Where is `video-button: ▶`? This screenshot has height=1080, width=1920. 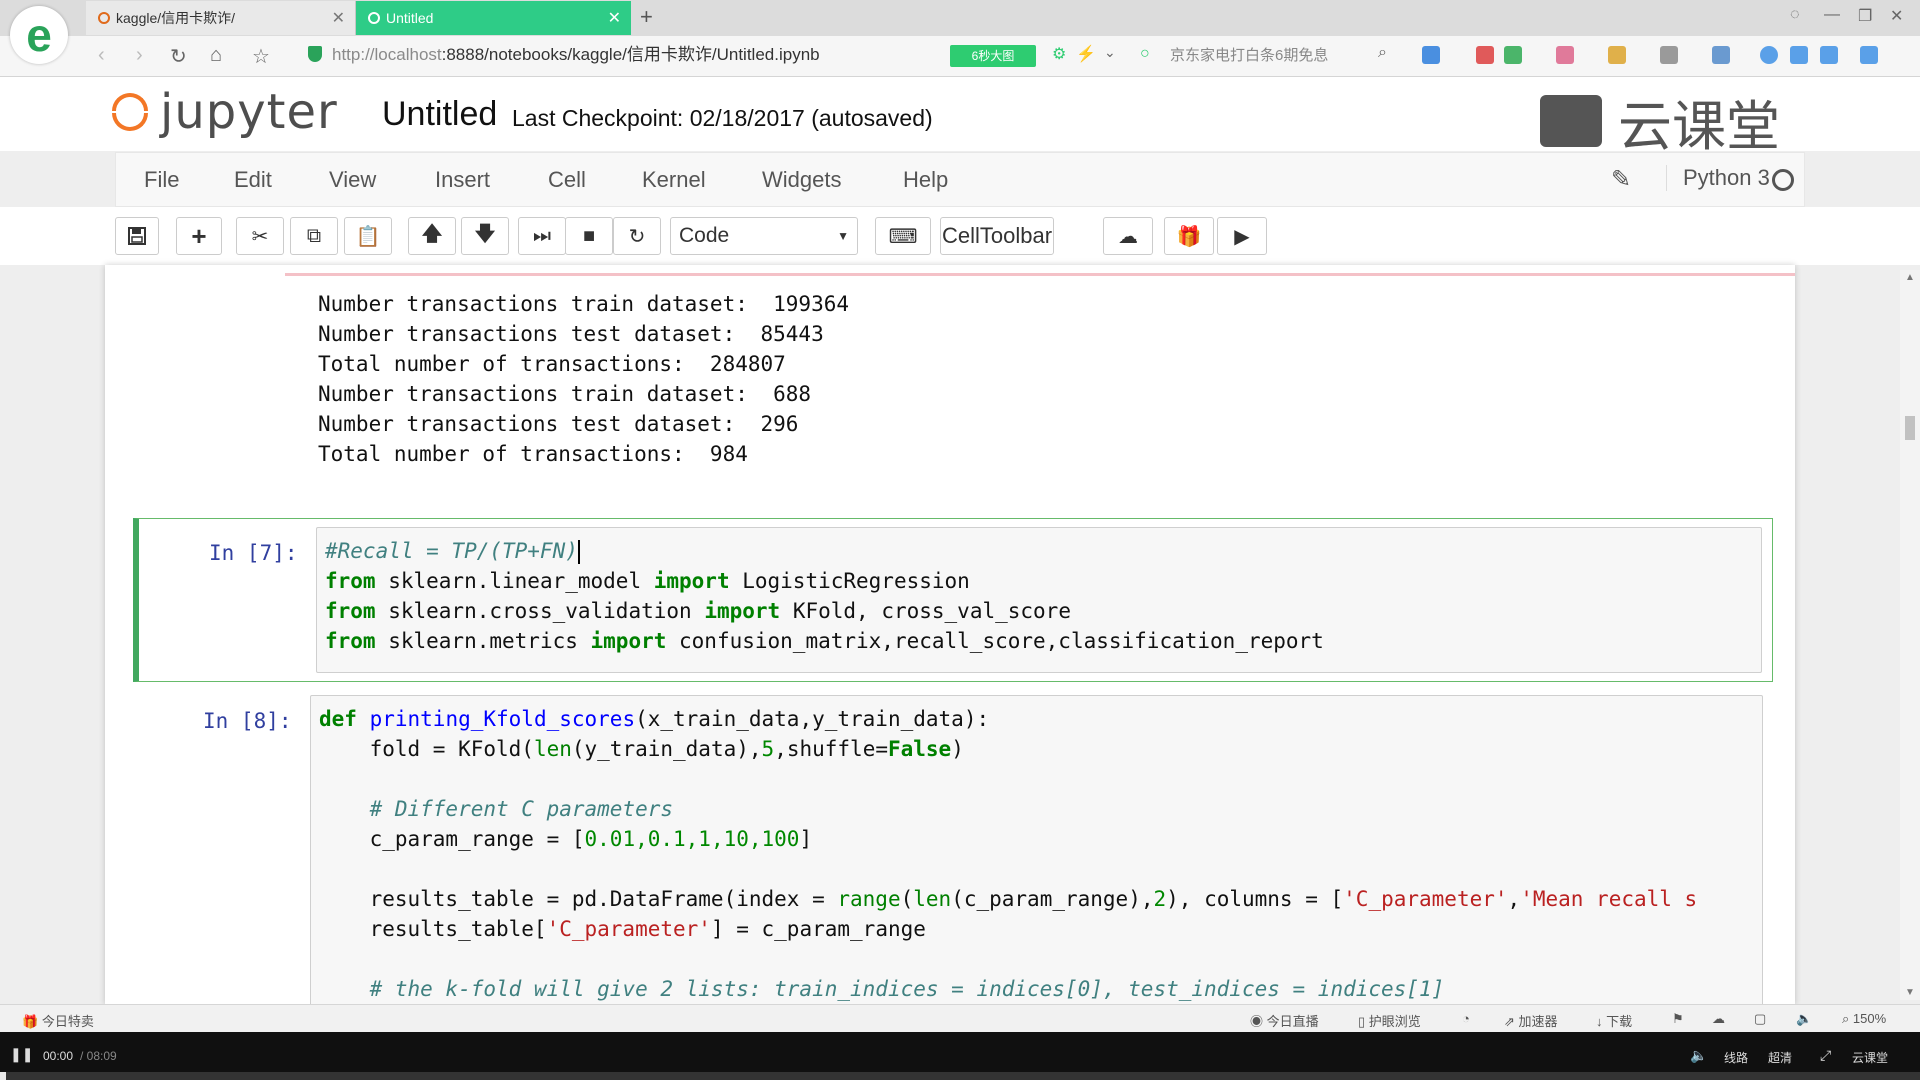 video-button: ▶ is located at coordinates (1242, 236).